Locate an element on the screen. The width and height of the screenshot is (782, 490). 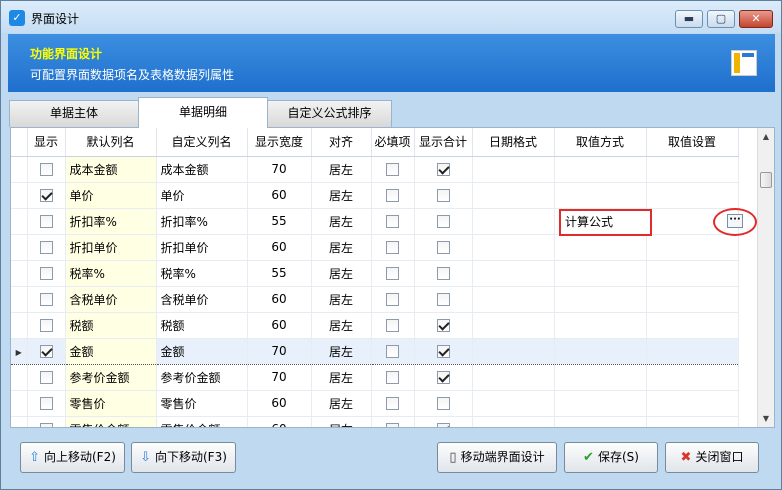
custom-name-cell: 成本金额 is located at coordinates (202, 169).